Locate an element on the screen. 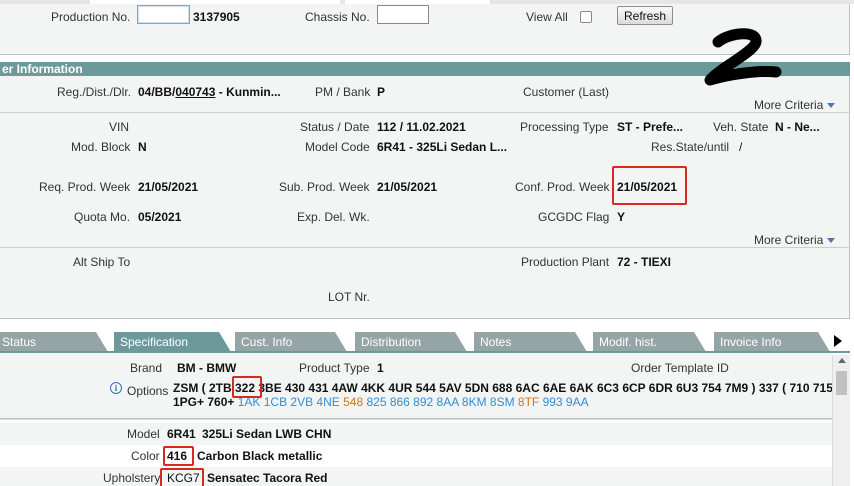 The image size is (854, 486). more-criteria-toggle-2: More Criteria is located at coordinates (795, 240).